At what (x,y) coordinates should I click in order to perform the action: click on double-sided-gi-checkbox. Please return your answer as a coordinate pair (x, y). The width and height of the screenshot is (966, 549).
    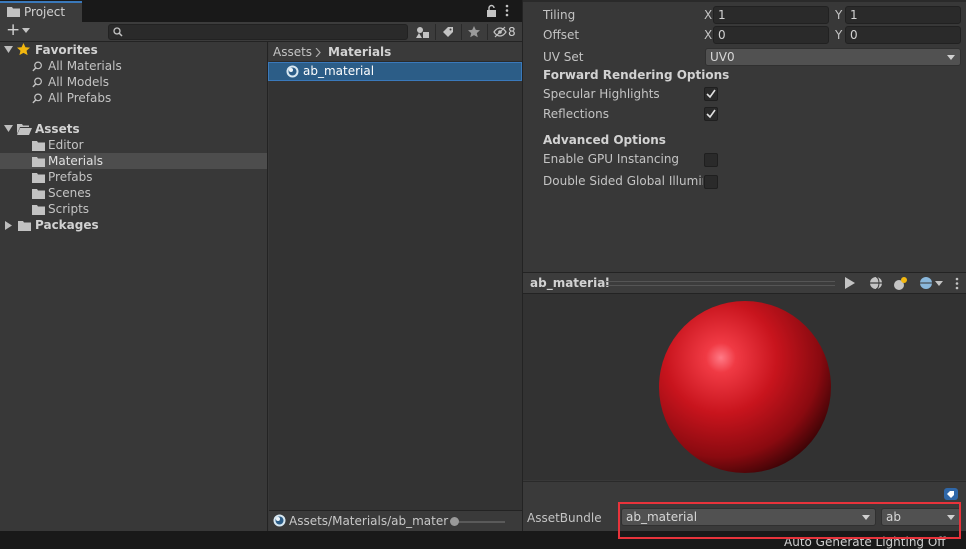
    Looking at the image, I should click on (711, 182).